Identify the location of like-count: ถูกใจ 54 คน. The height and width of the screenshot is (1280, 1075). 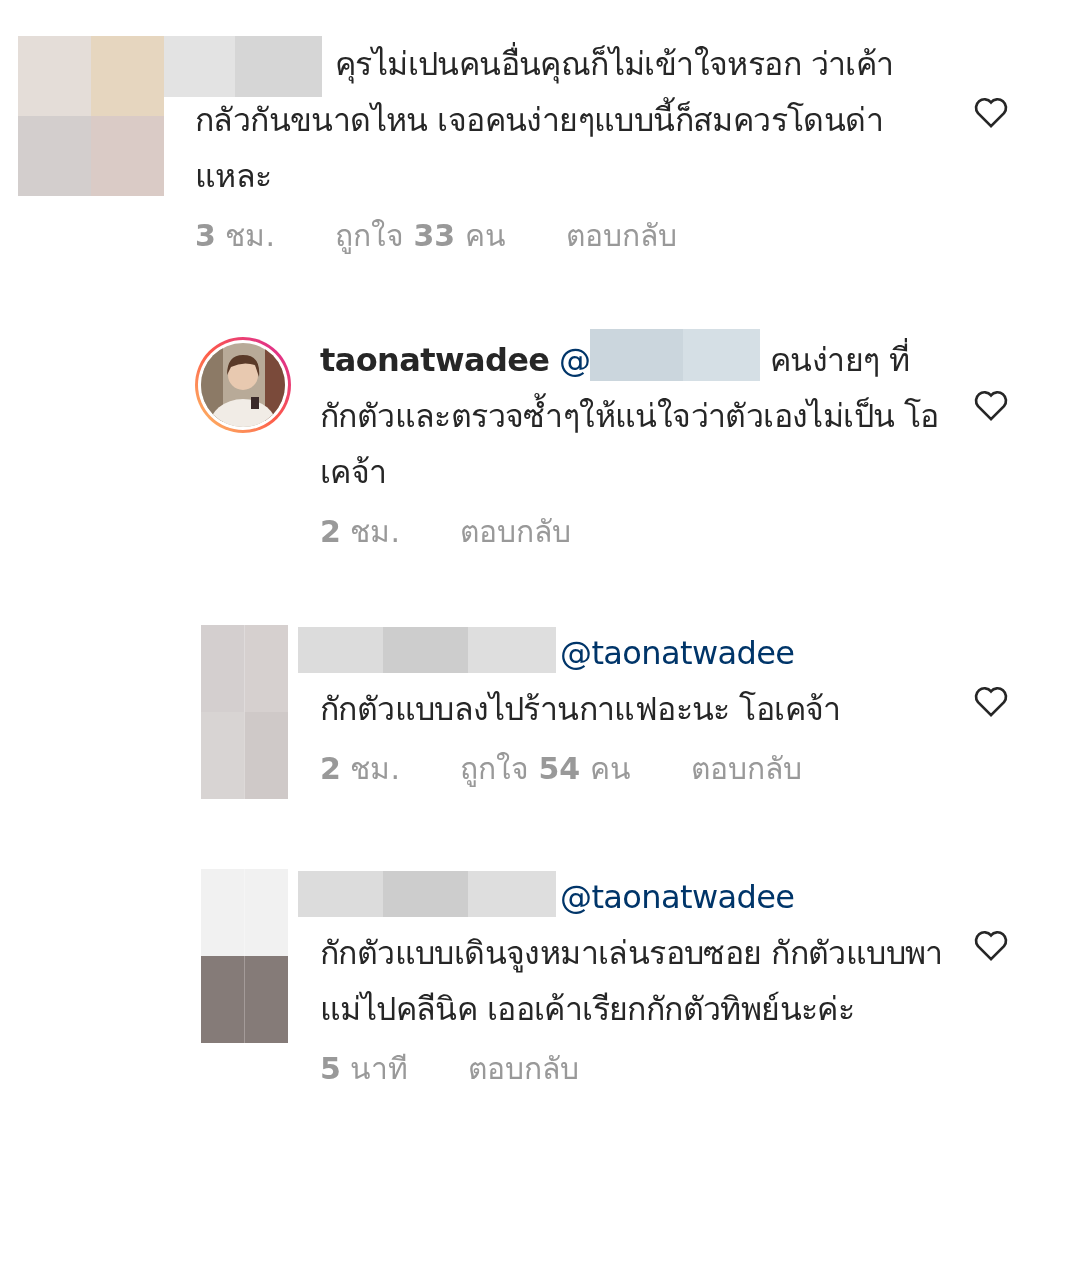
(545, 768).